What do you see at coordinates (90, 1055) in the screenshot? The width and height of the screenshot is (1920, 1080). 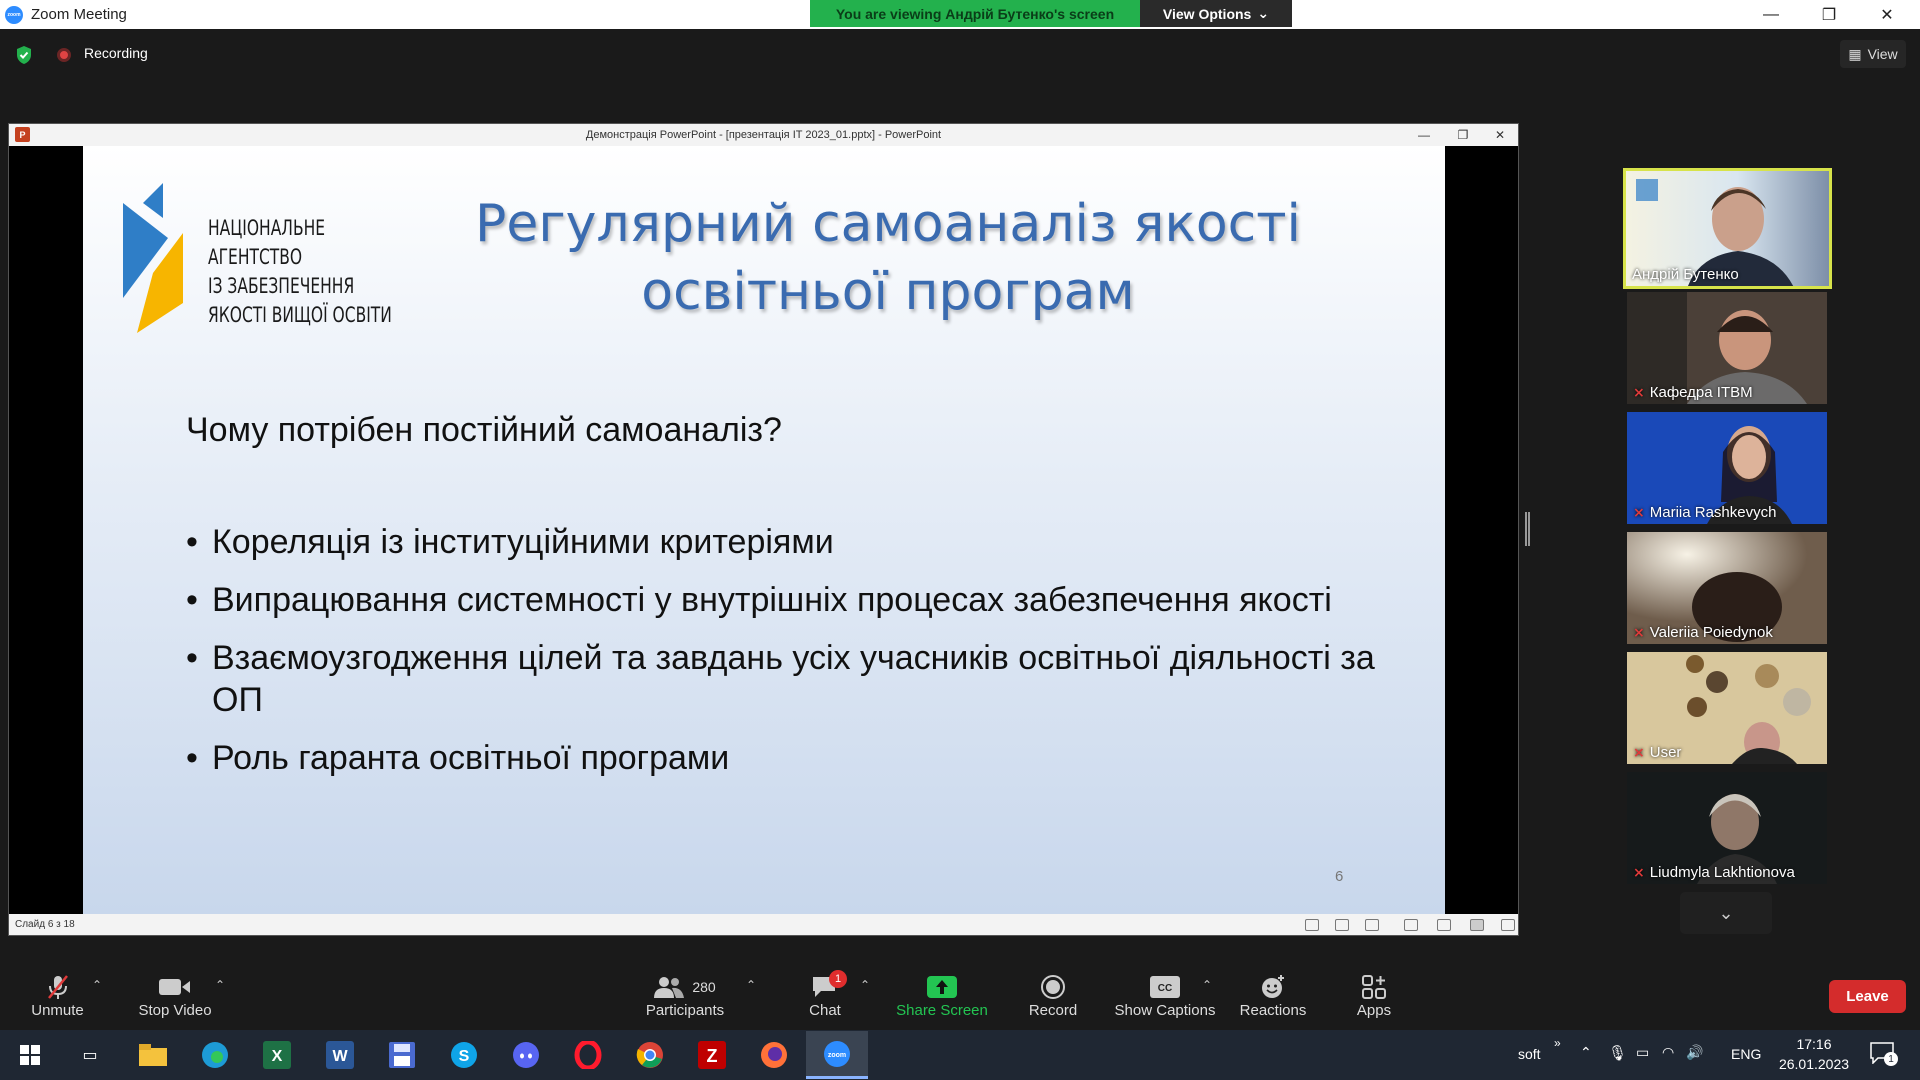 I see `task-view-icon: ▭` at bounding box center [90, 1055].